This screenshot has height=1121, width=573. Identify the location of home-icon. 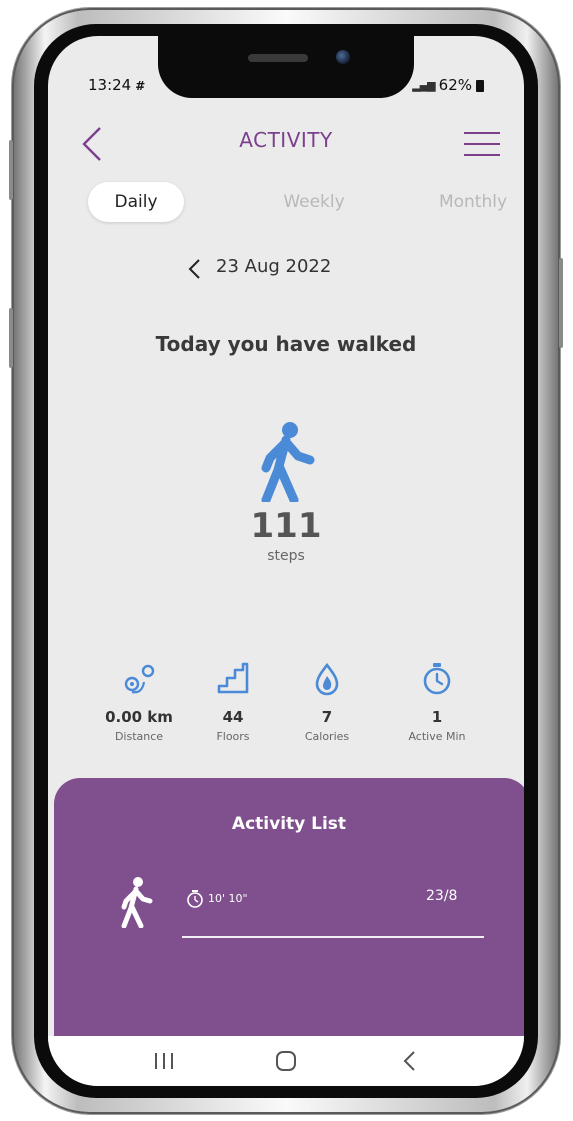
(286, 1061).